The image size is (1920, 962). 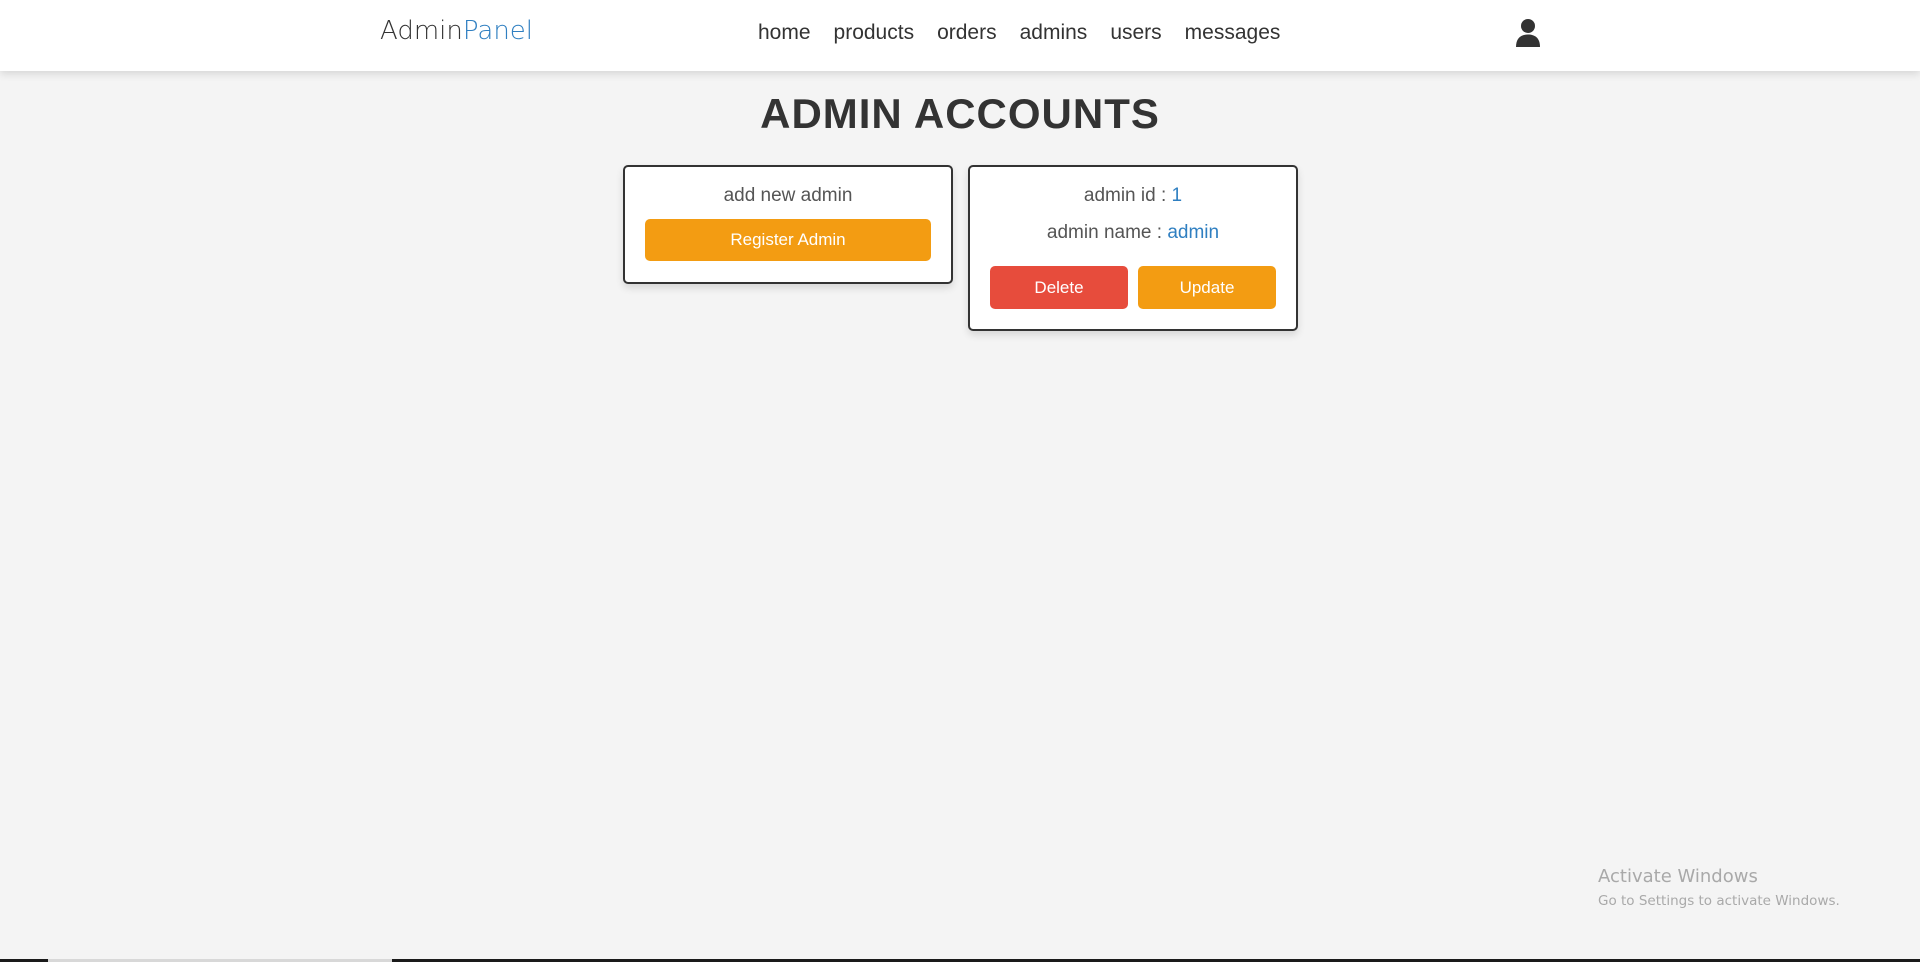 What do you see at coordinates (1127, 195) in the screenshot?
I see `admin-id-label: admin id :` at bounding box center [1127, 195].